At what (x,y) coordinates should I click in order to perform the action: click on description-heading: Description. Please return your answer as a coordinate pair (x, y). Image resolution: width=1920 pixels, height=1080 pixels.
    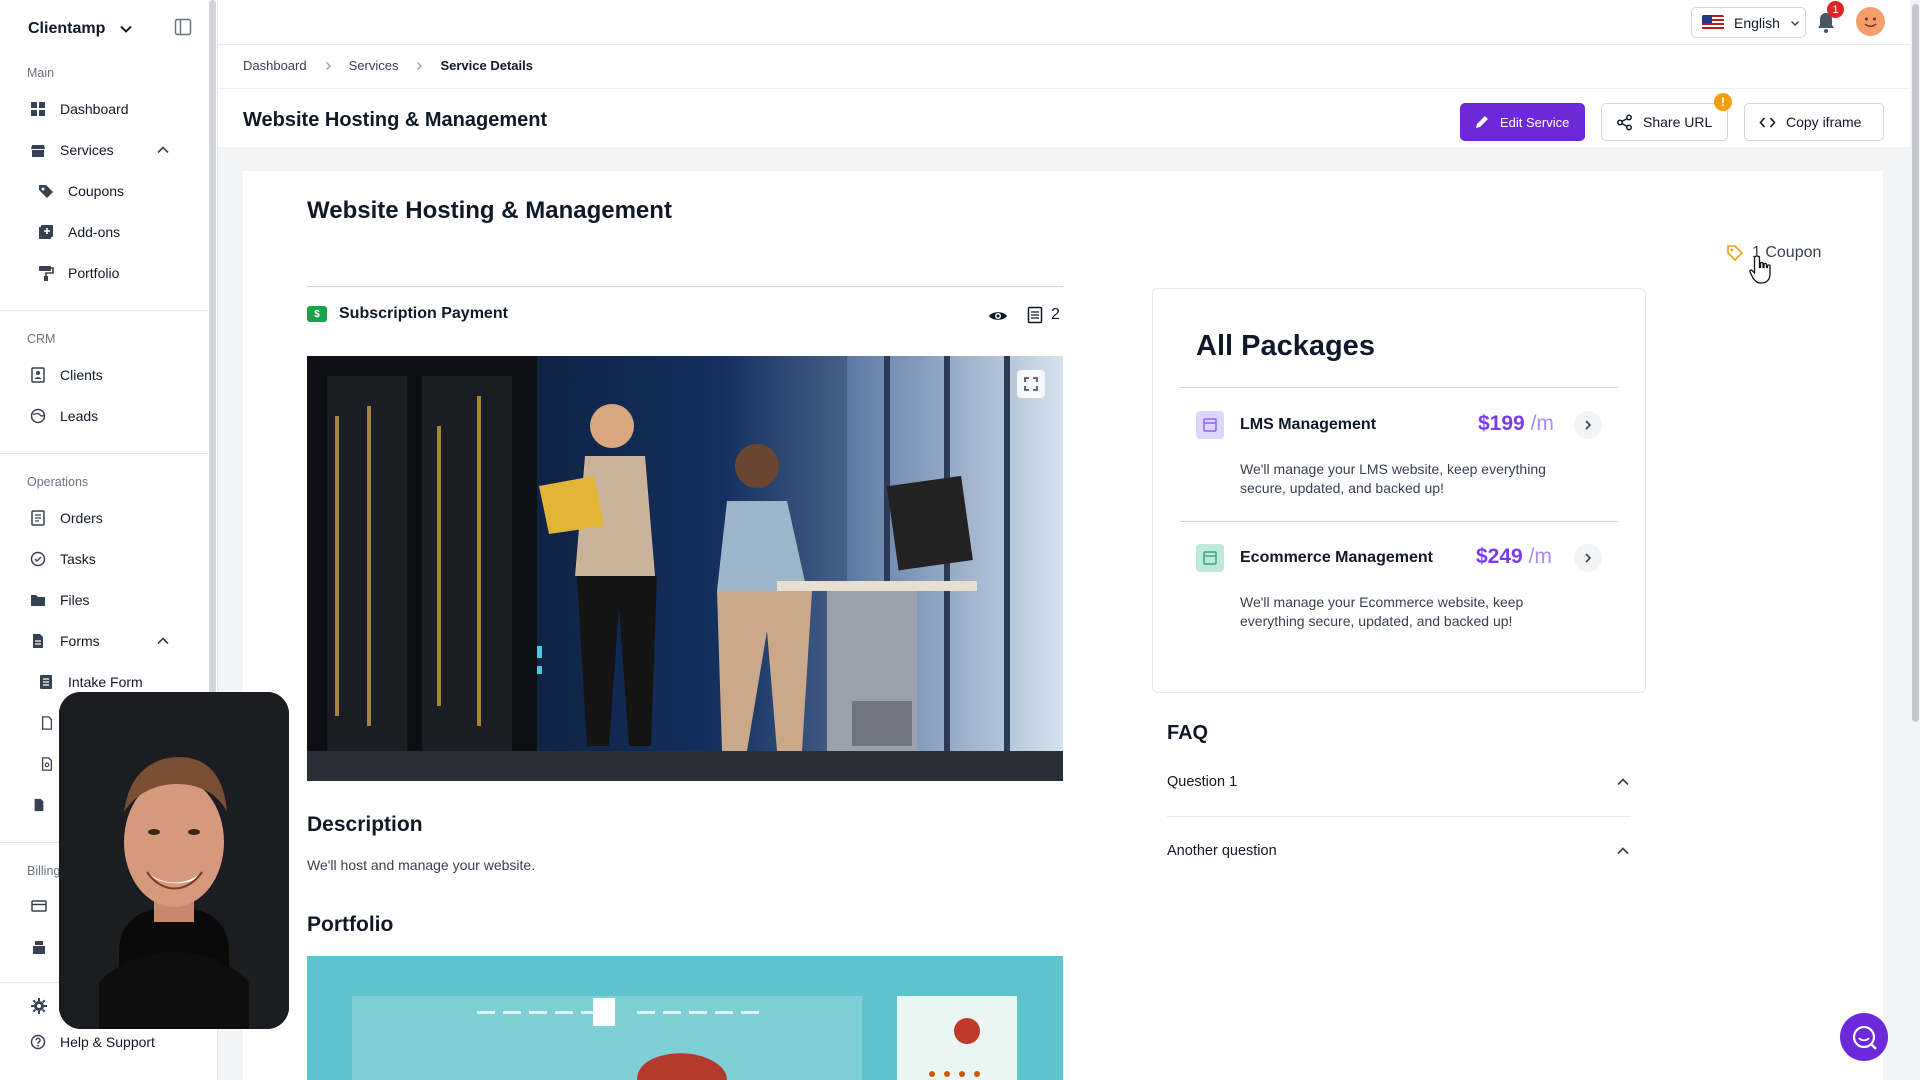
    Looking at the image, I should click on (365, 824).